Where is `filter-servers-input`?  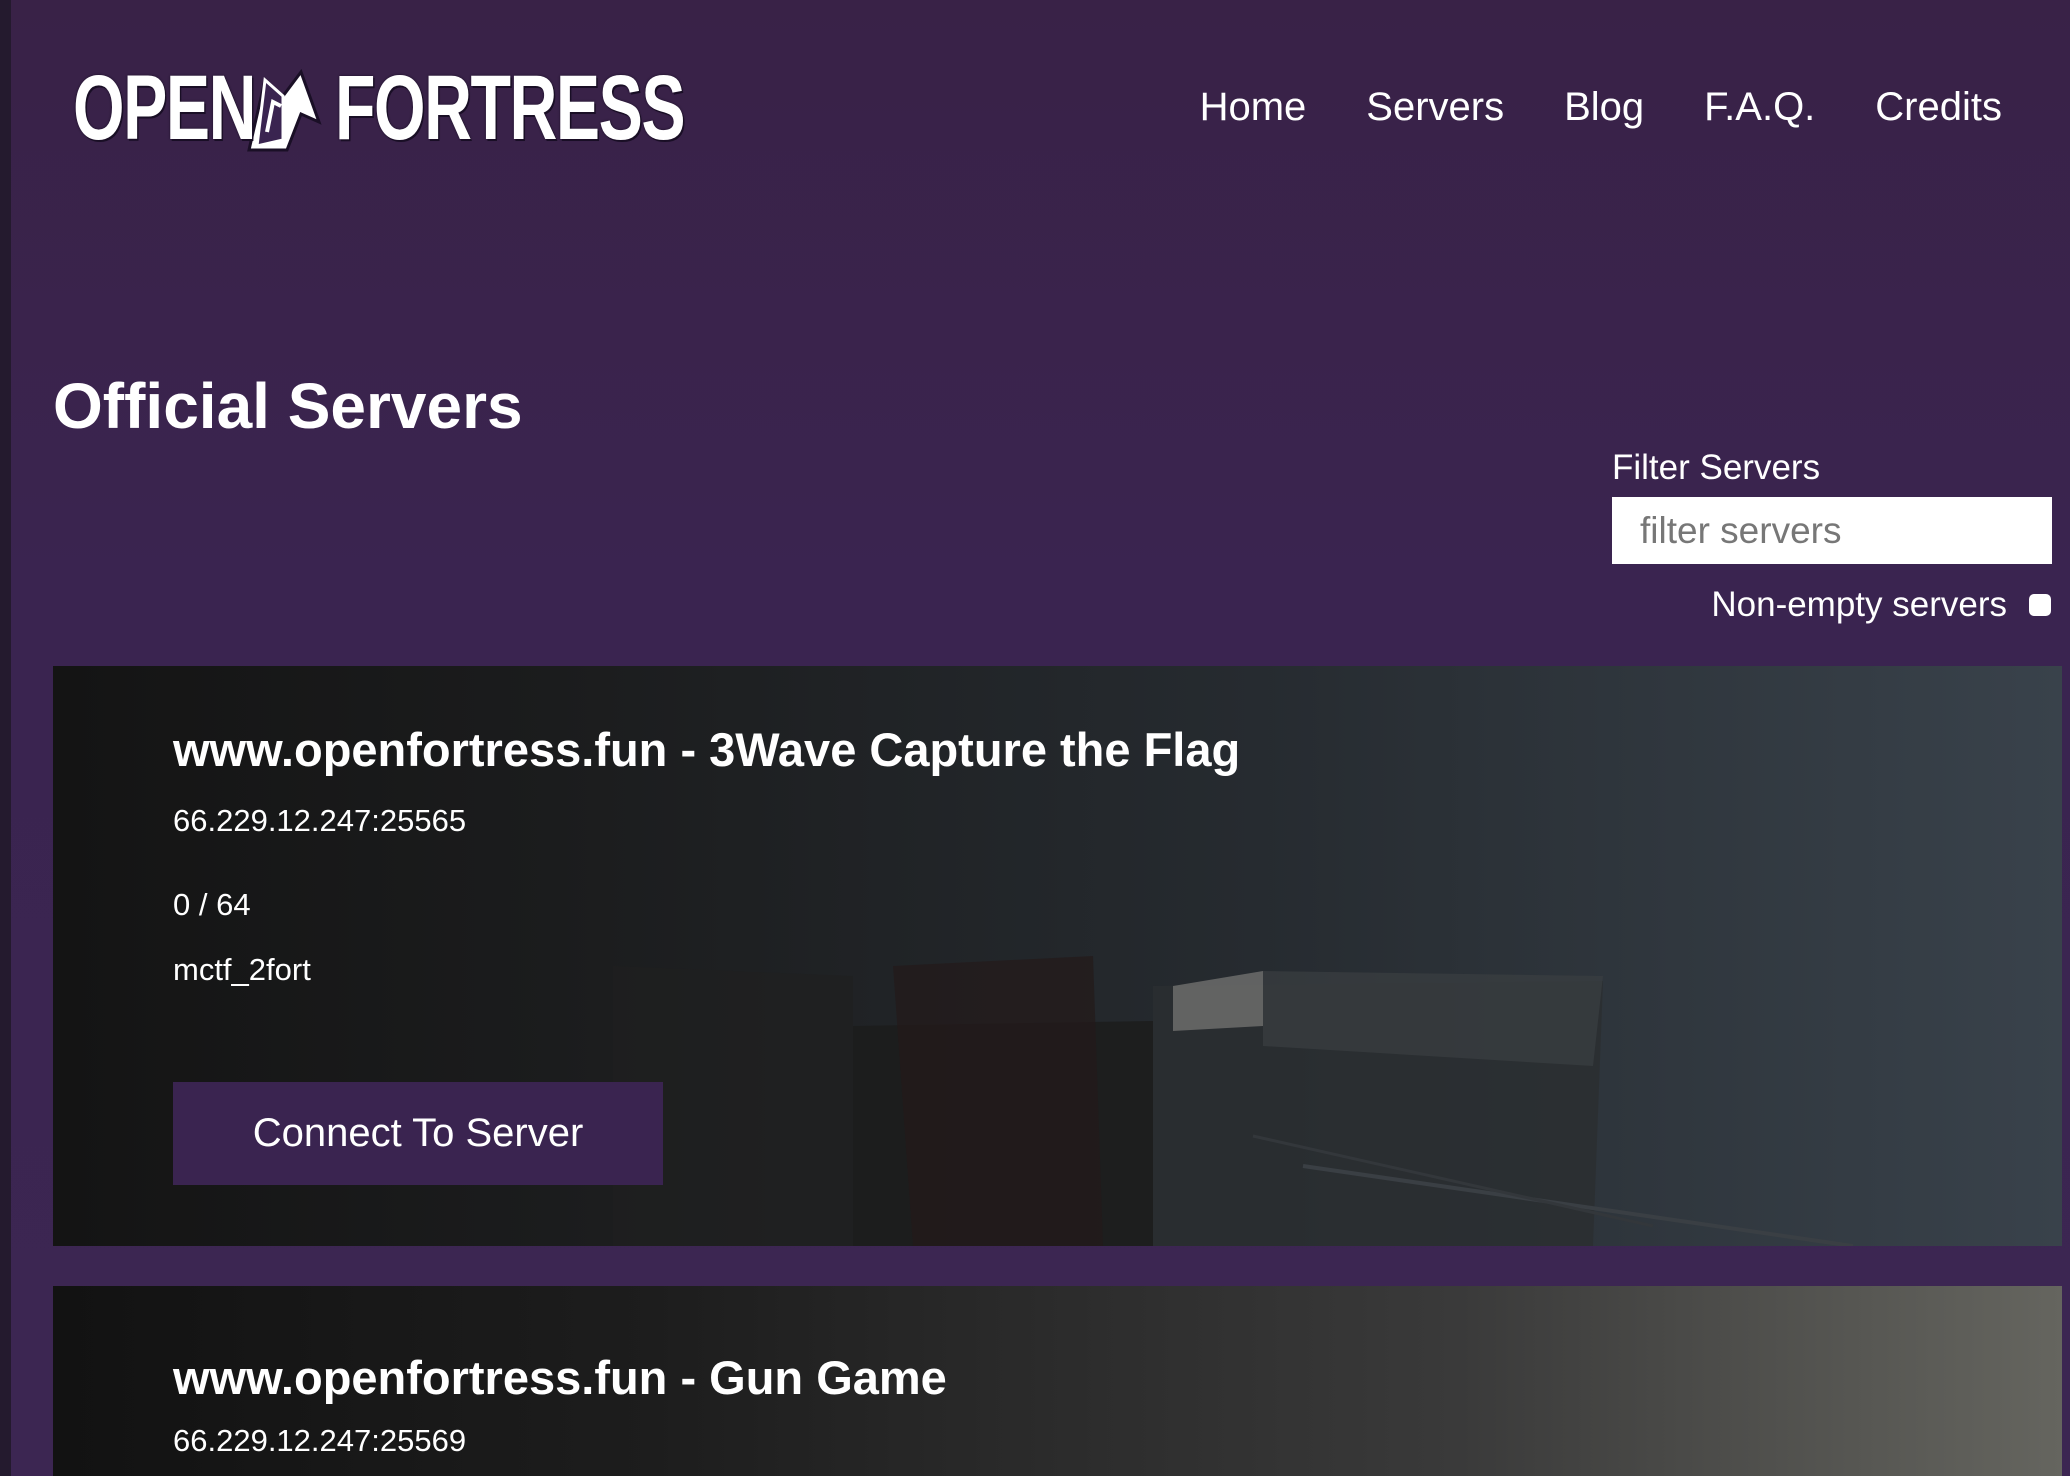 filter-servers-input is located at coordinates (1832, 530).